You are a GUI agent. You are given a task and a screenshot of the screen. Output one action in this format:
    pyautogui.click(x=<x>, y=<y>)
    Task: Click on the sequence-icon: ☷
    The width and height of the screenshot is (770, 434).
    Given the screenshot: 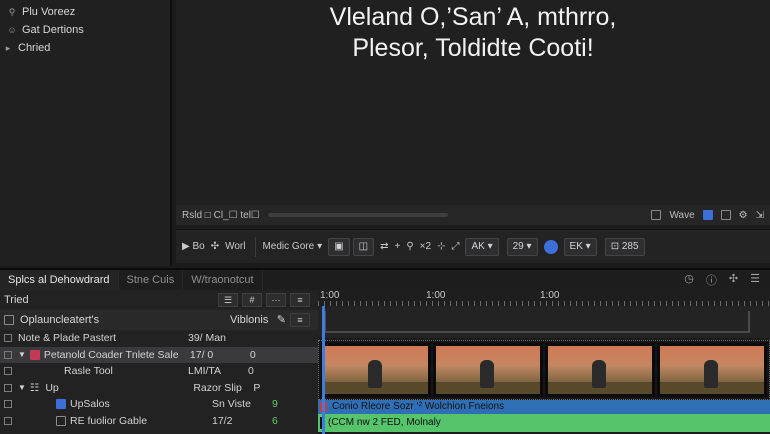 What is the action you would take?
    pyautogui.click(x=34, y=387)
    